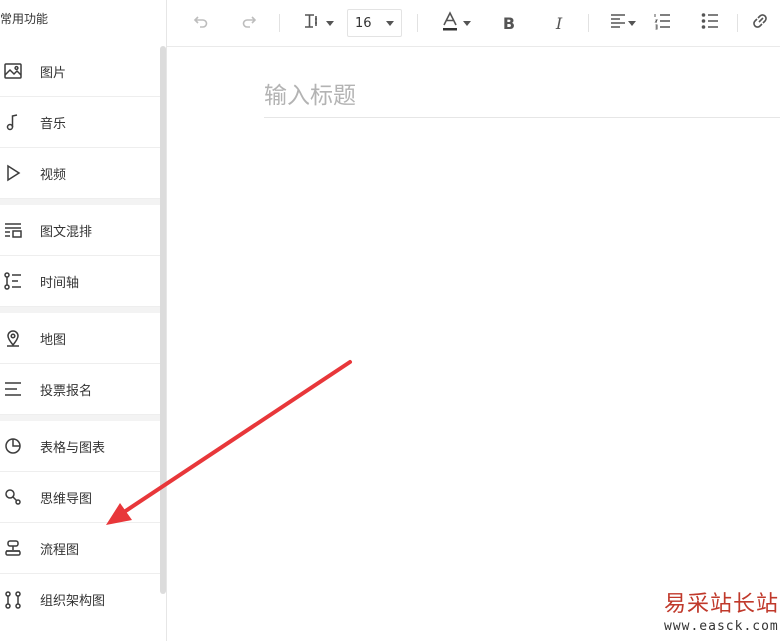  I want to click on font-size-value: 16, so click(363, 23).